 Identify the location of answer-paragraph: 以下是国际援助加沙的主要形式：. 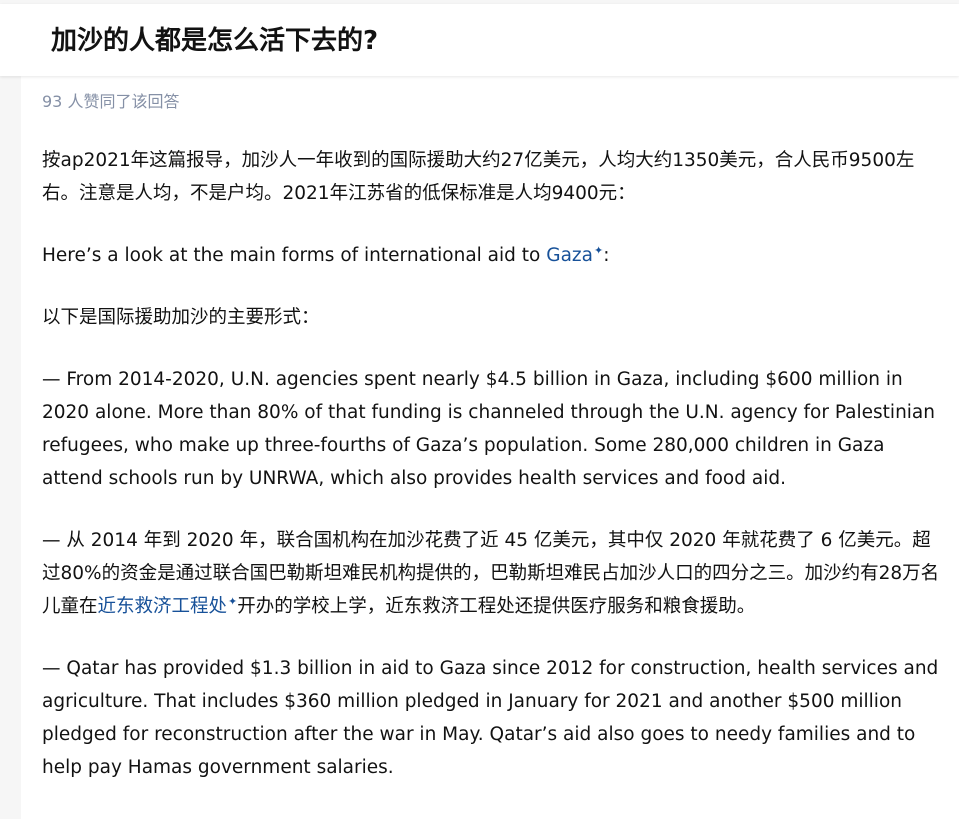
(181, 317).